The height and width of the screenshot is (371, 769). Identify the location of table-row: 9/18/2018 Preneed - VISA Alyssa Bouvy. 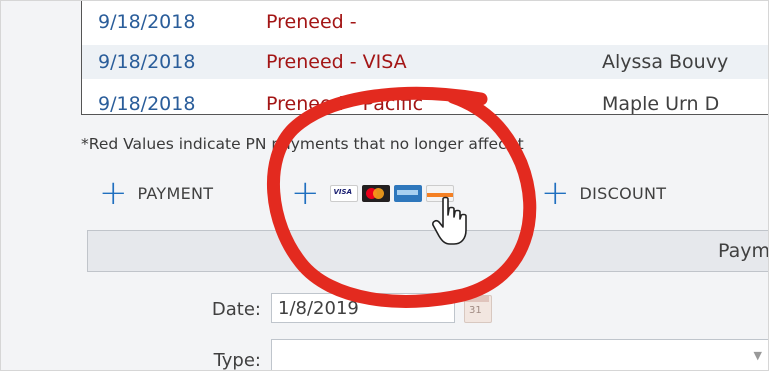
(425, 62).